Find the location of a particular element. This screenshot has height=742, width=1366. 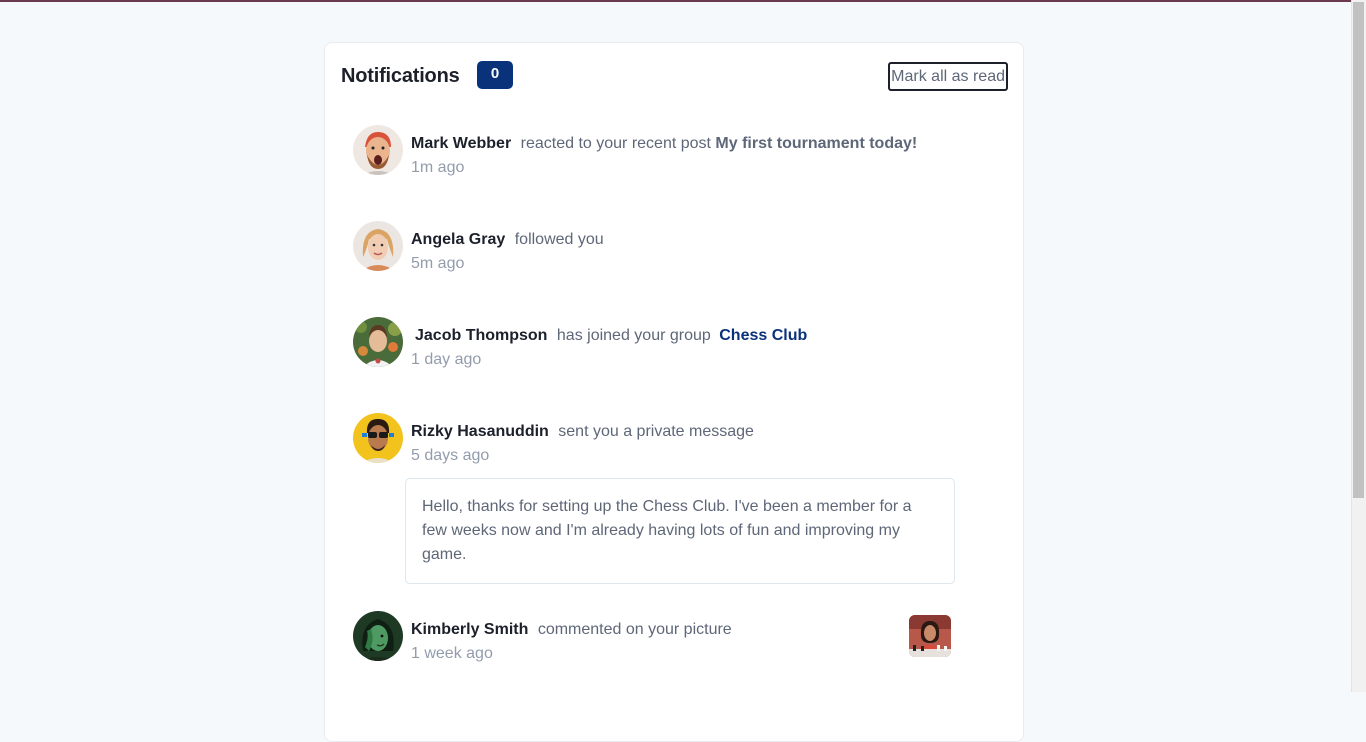

unread-count-badge: 0 is located at coordinates (495, 75).